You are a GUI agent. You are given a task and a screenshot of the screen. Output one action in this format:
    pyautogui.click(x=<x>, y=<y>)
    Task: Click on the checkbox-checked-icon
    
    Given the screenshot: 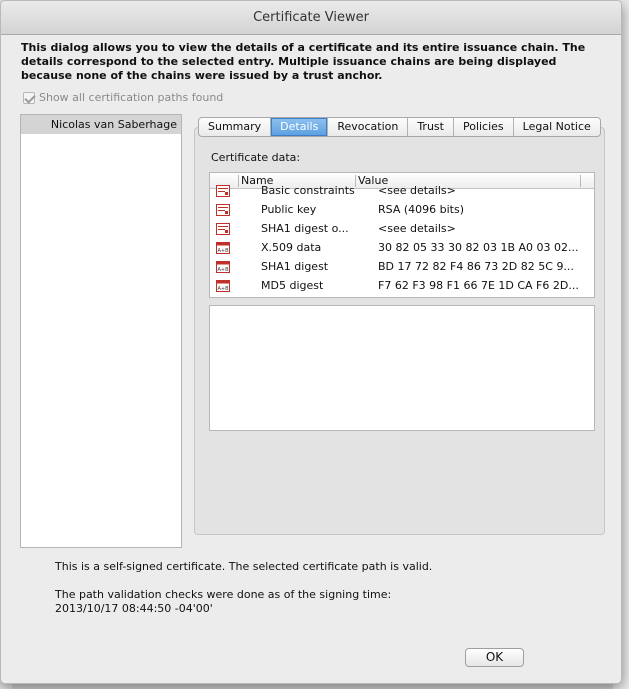 What is the action you would take?
    pyautogui.click(x=29, y=97)
    